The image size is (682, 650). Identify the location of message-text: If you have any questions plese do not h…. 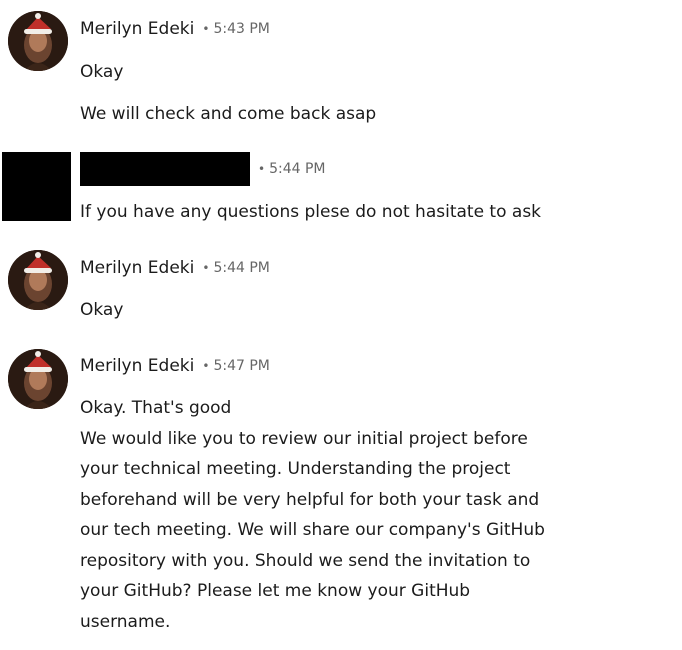
(311, 212).